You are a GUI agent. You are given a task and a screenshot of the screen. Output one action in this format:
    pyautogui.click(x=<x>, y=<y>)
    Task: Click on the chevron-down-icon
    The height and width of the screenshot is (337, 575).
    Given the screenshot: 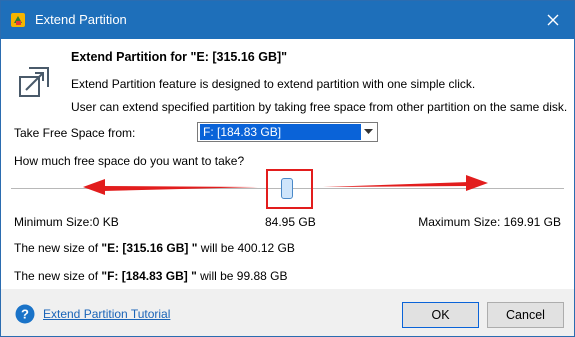 What is the action you would take?
    pyautogui.click(x=368, y=132)
    